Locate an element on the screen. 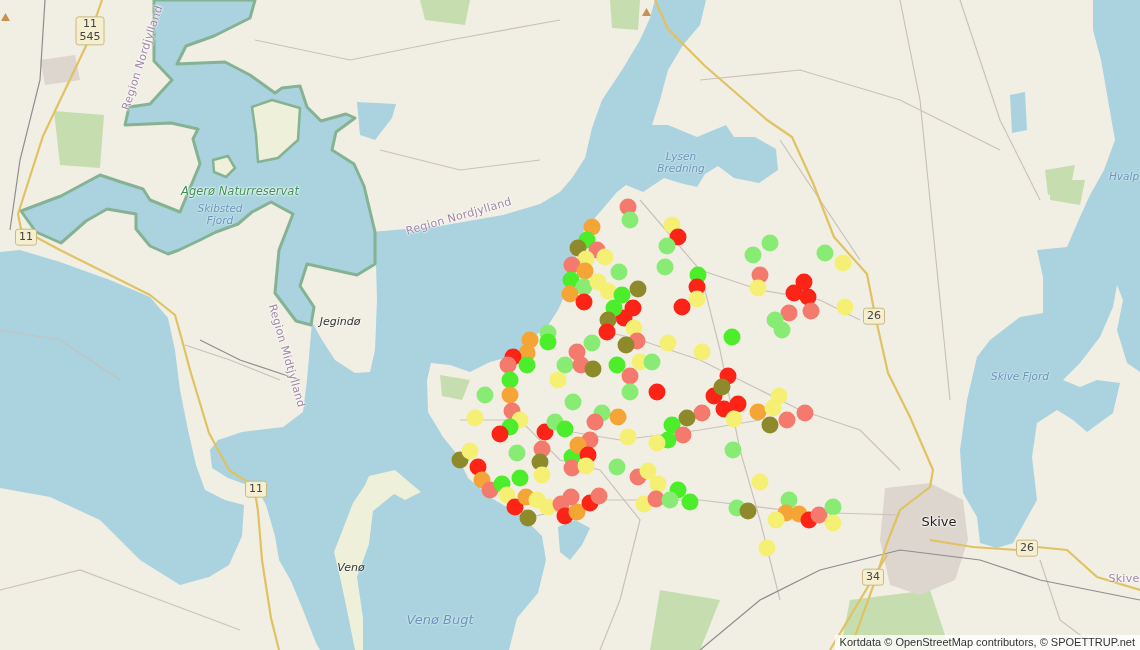  water-label: Hvalp is located at coordinates (1124, 176).